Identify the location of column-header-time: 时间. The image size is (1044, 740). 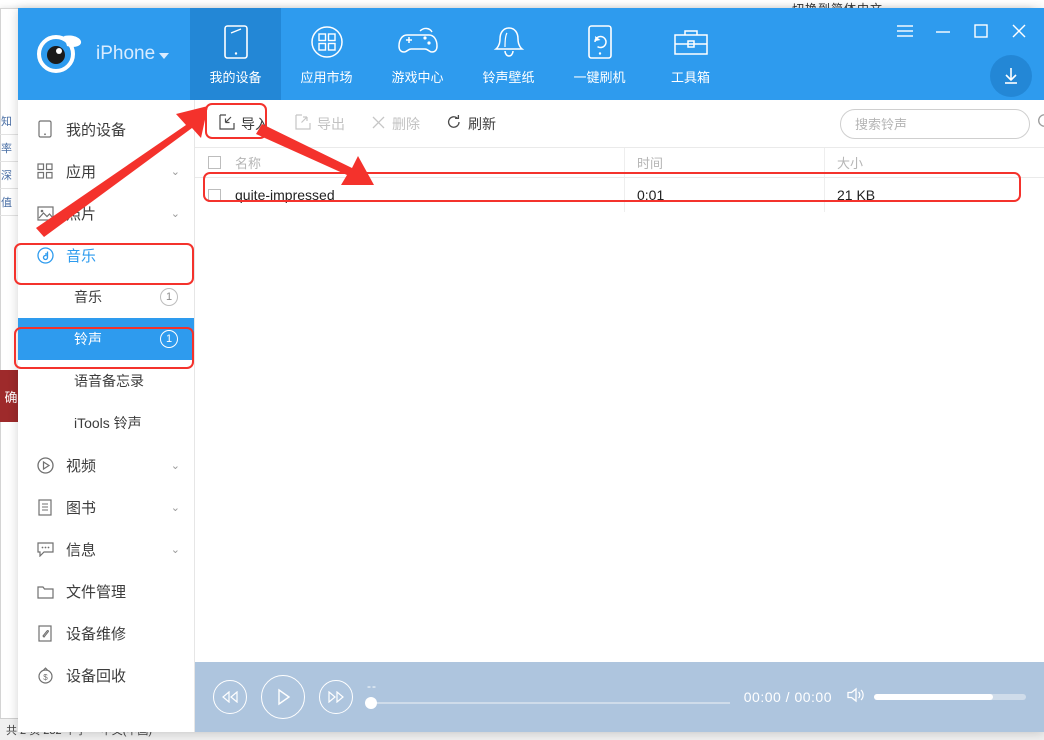
(724, 162).